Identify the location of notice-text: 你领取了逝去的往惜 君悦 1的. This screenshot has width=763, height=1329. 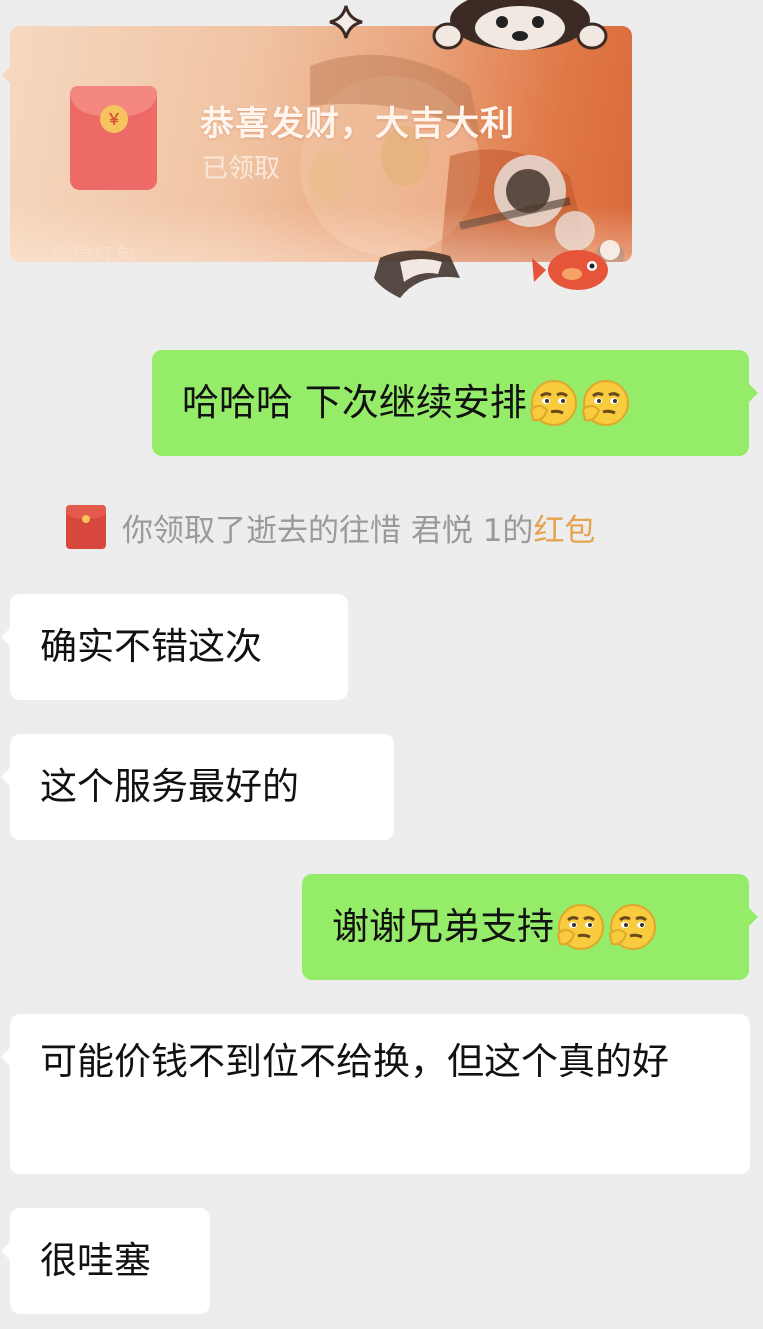
(328, 530).